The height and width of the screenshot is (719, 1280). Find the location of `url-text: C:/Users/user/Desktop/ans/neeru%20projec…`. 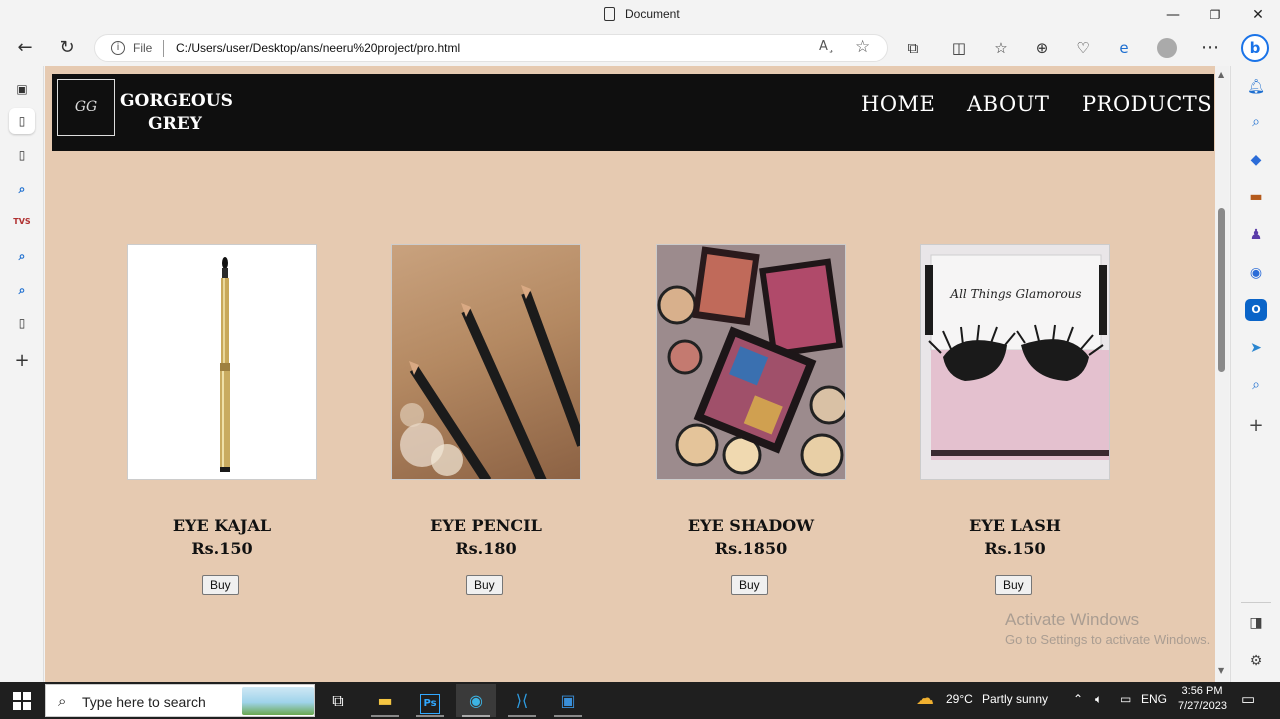

url-text: C:/Users/user/Desktop/ans/neeru%20projec… is located at coordinates (318, 48).